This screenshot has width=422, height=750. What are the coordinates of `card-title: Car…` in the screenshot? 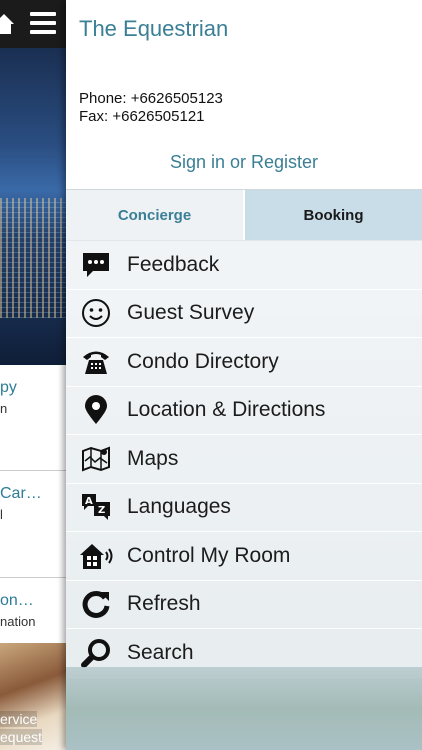 It's located at (21, 493).